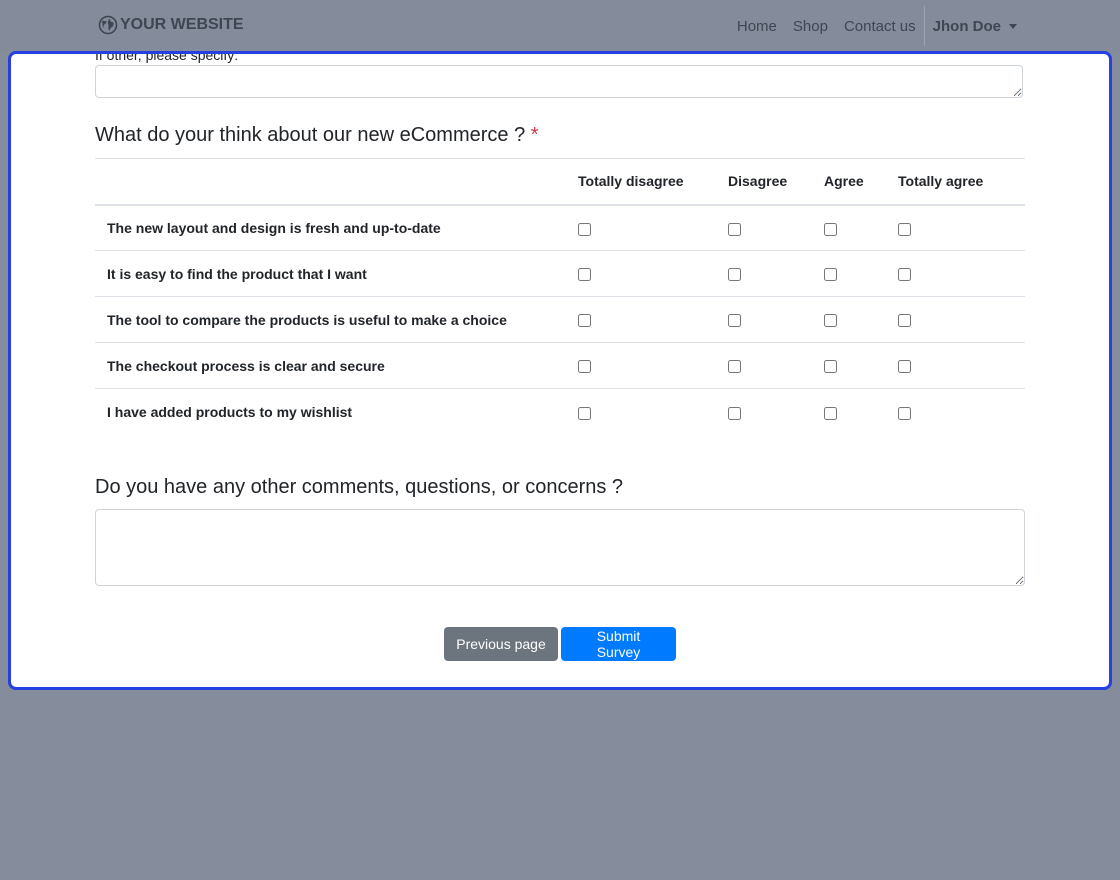 This screenshot has height=880, width=1120. I want to click on col-header-totally-disagree: Totally disagree, so click(631, 181).